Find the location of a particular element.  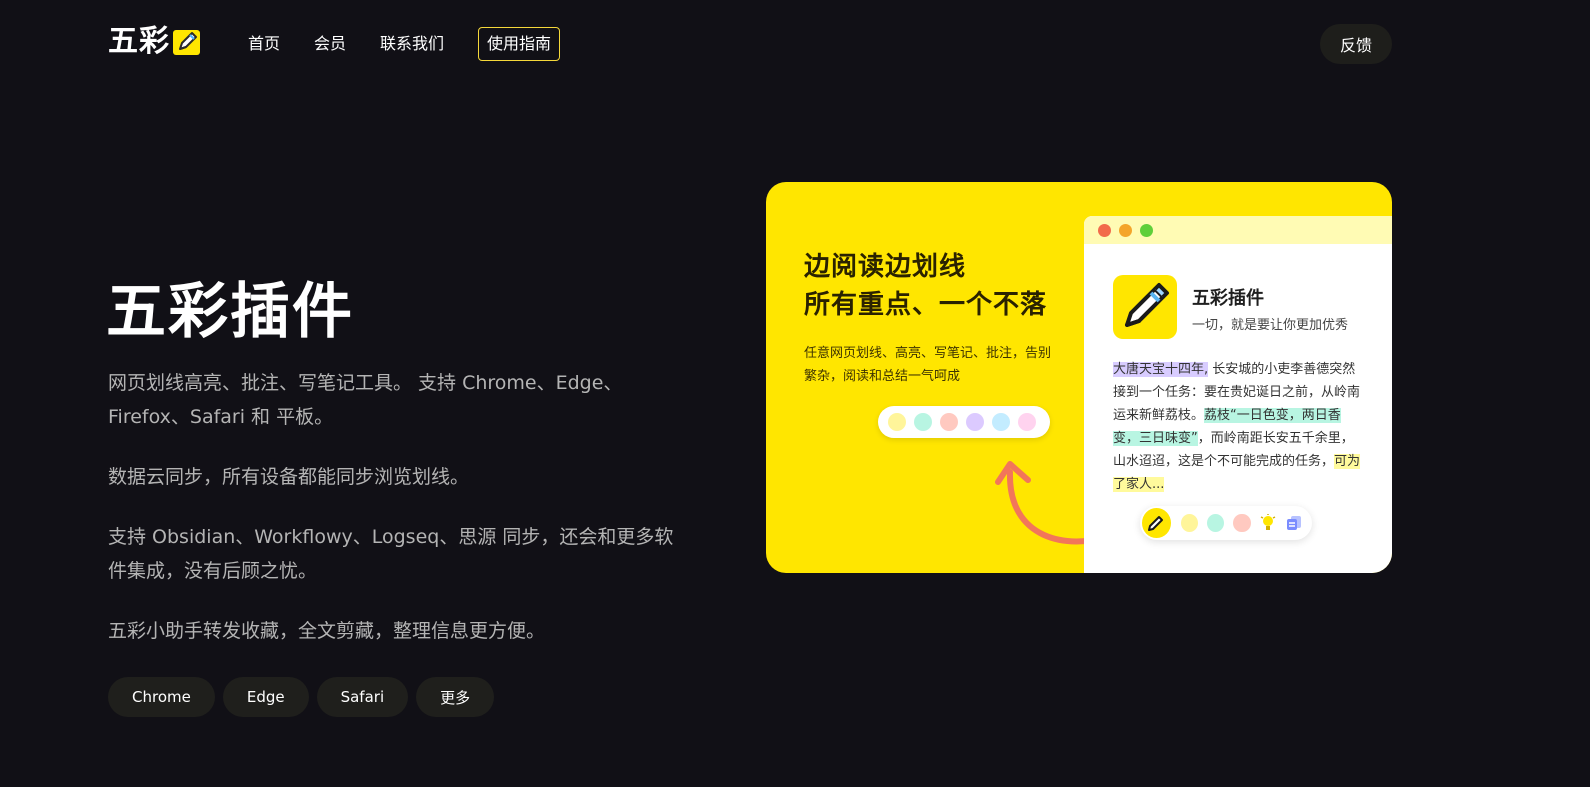

app-name: 五彩插件 is located at coordinates (1228, 298).